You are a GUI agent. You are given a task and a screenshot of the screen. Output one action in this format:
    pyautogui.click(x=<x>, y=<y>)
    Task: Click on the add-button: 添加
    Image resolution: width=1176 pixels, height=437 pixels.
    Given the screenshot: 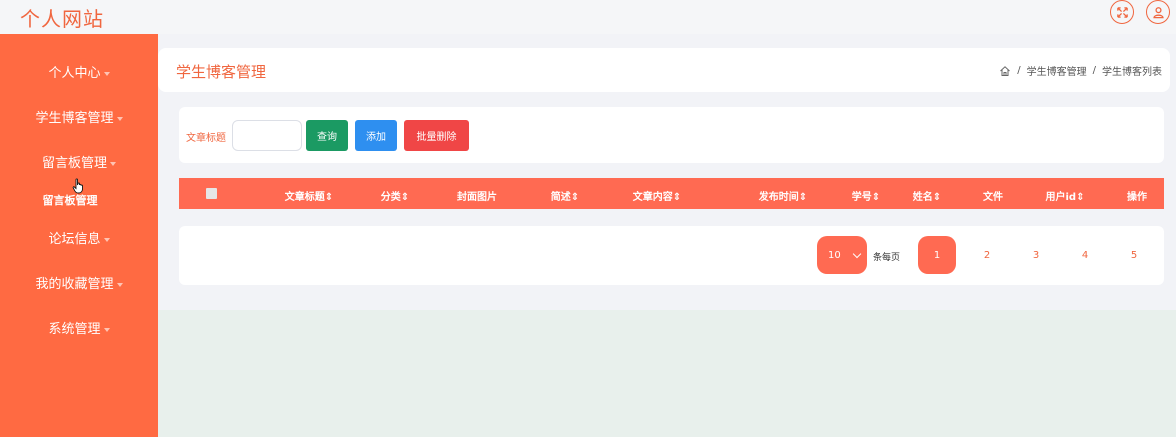 What is the action you would take?
    pyautogui.click(x=376, y=135)
    